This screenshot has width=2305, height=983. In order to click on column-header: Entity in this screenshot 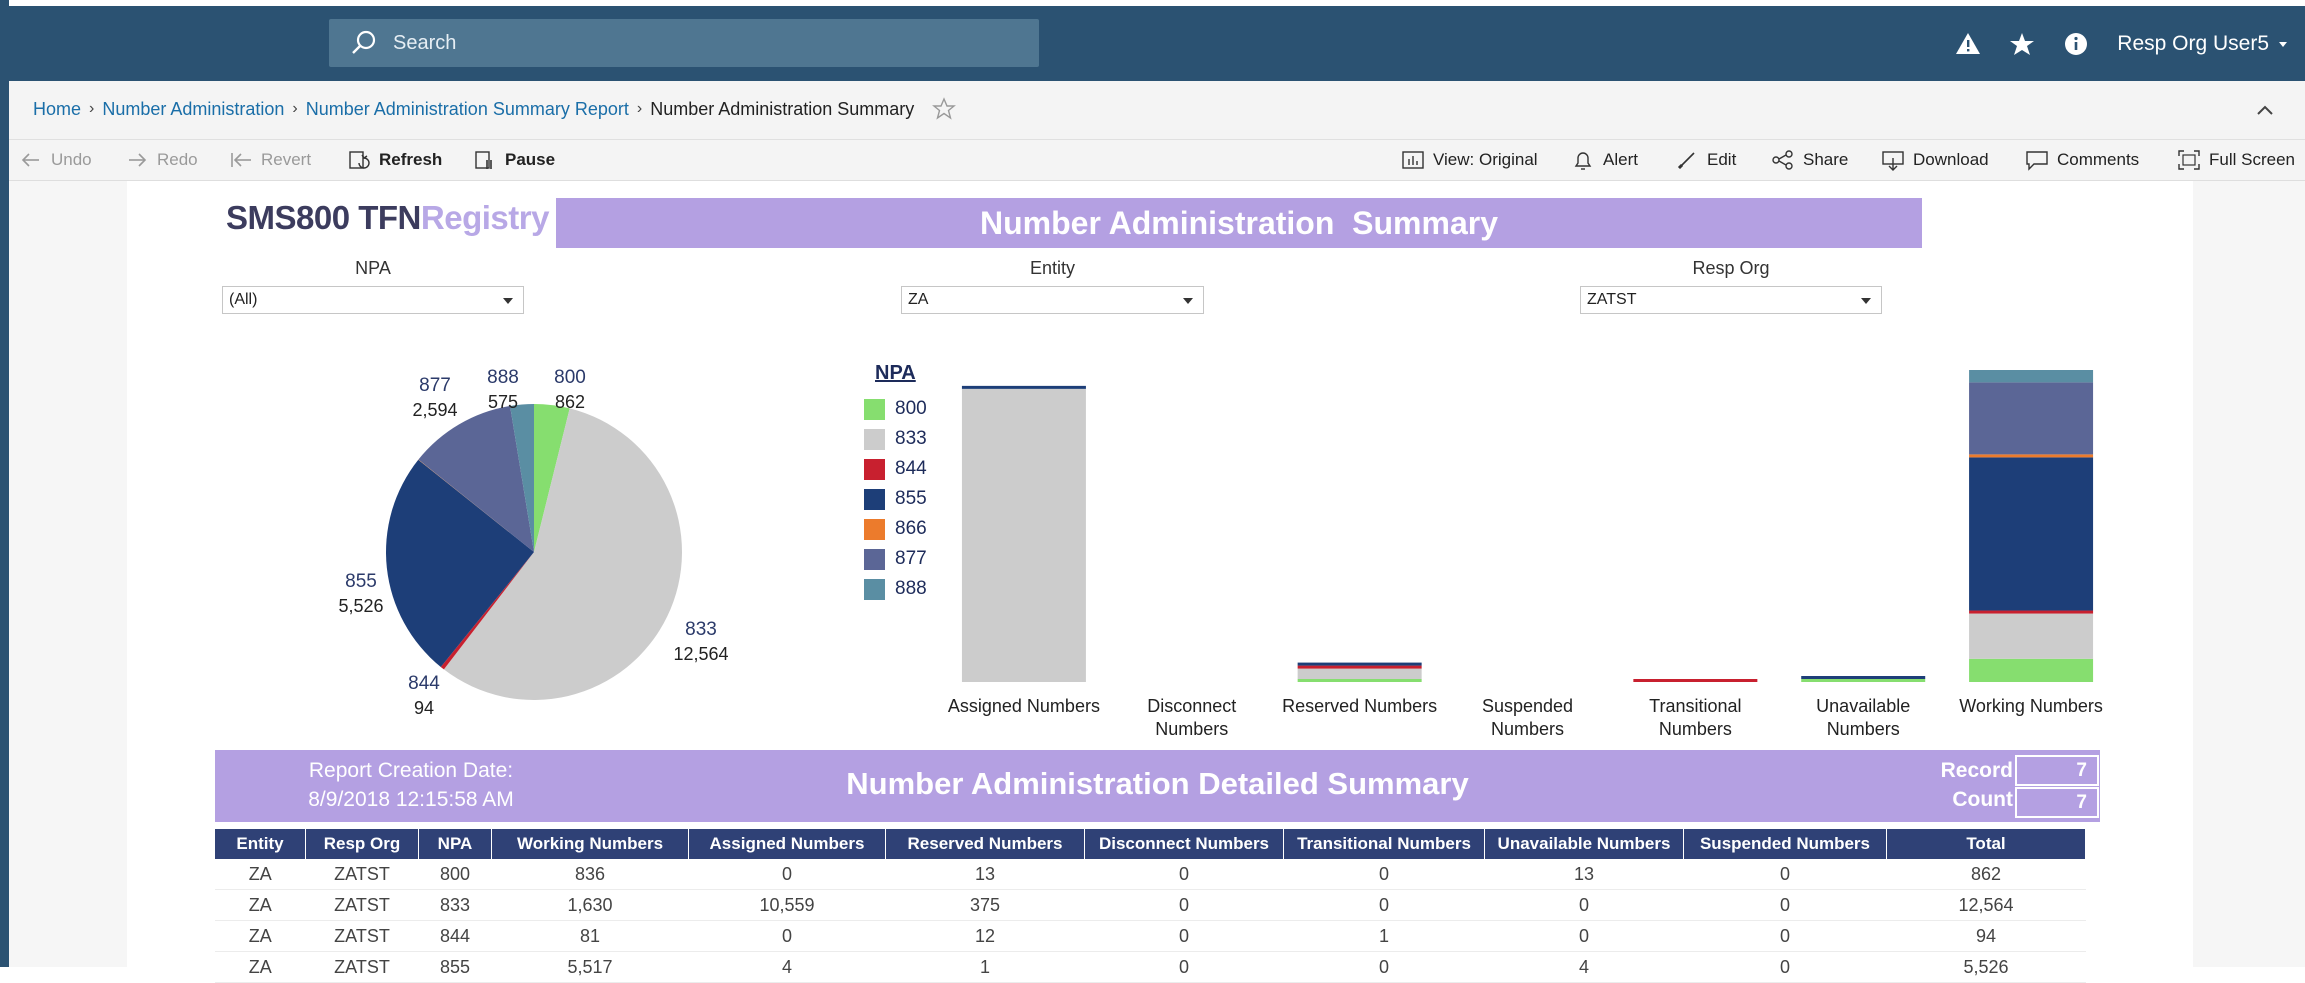, I will do `click(260, 844)`.